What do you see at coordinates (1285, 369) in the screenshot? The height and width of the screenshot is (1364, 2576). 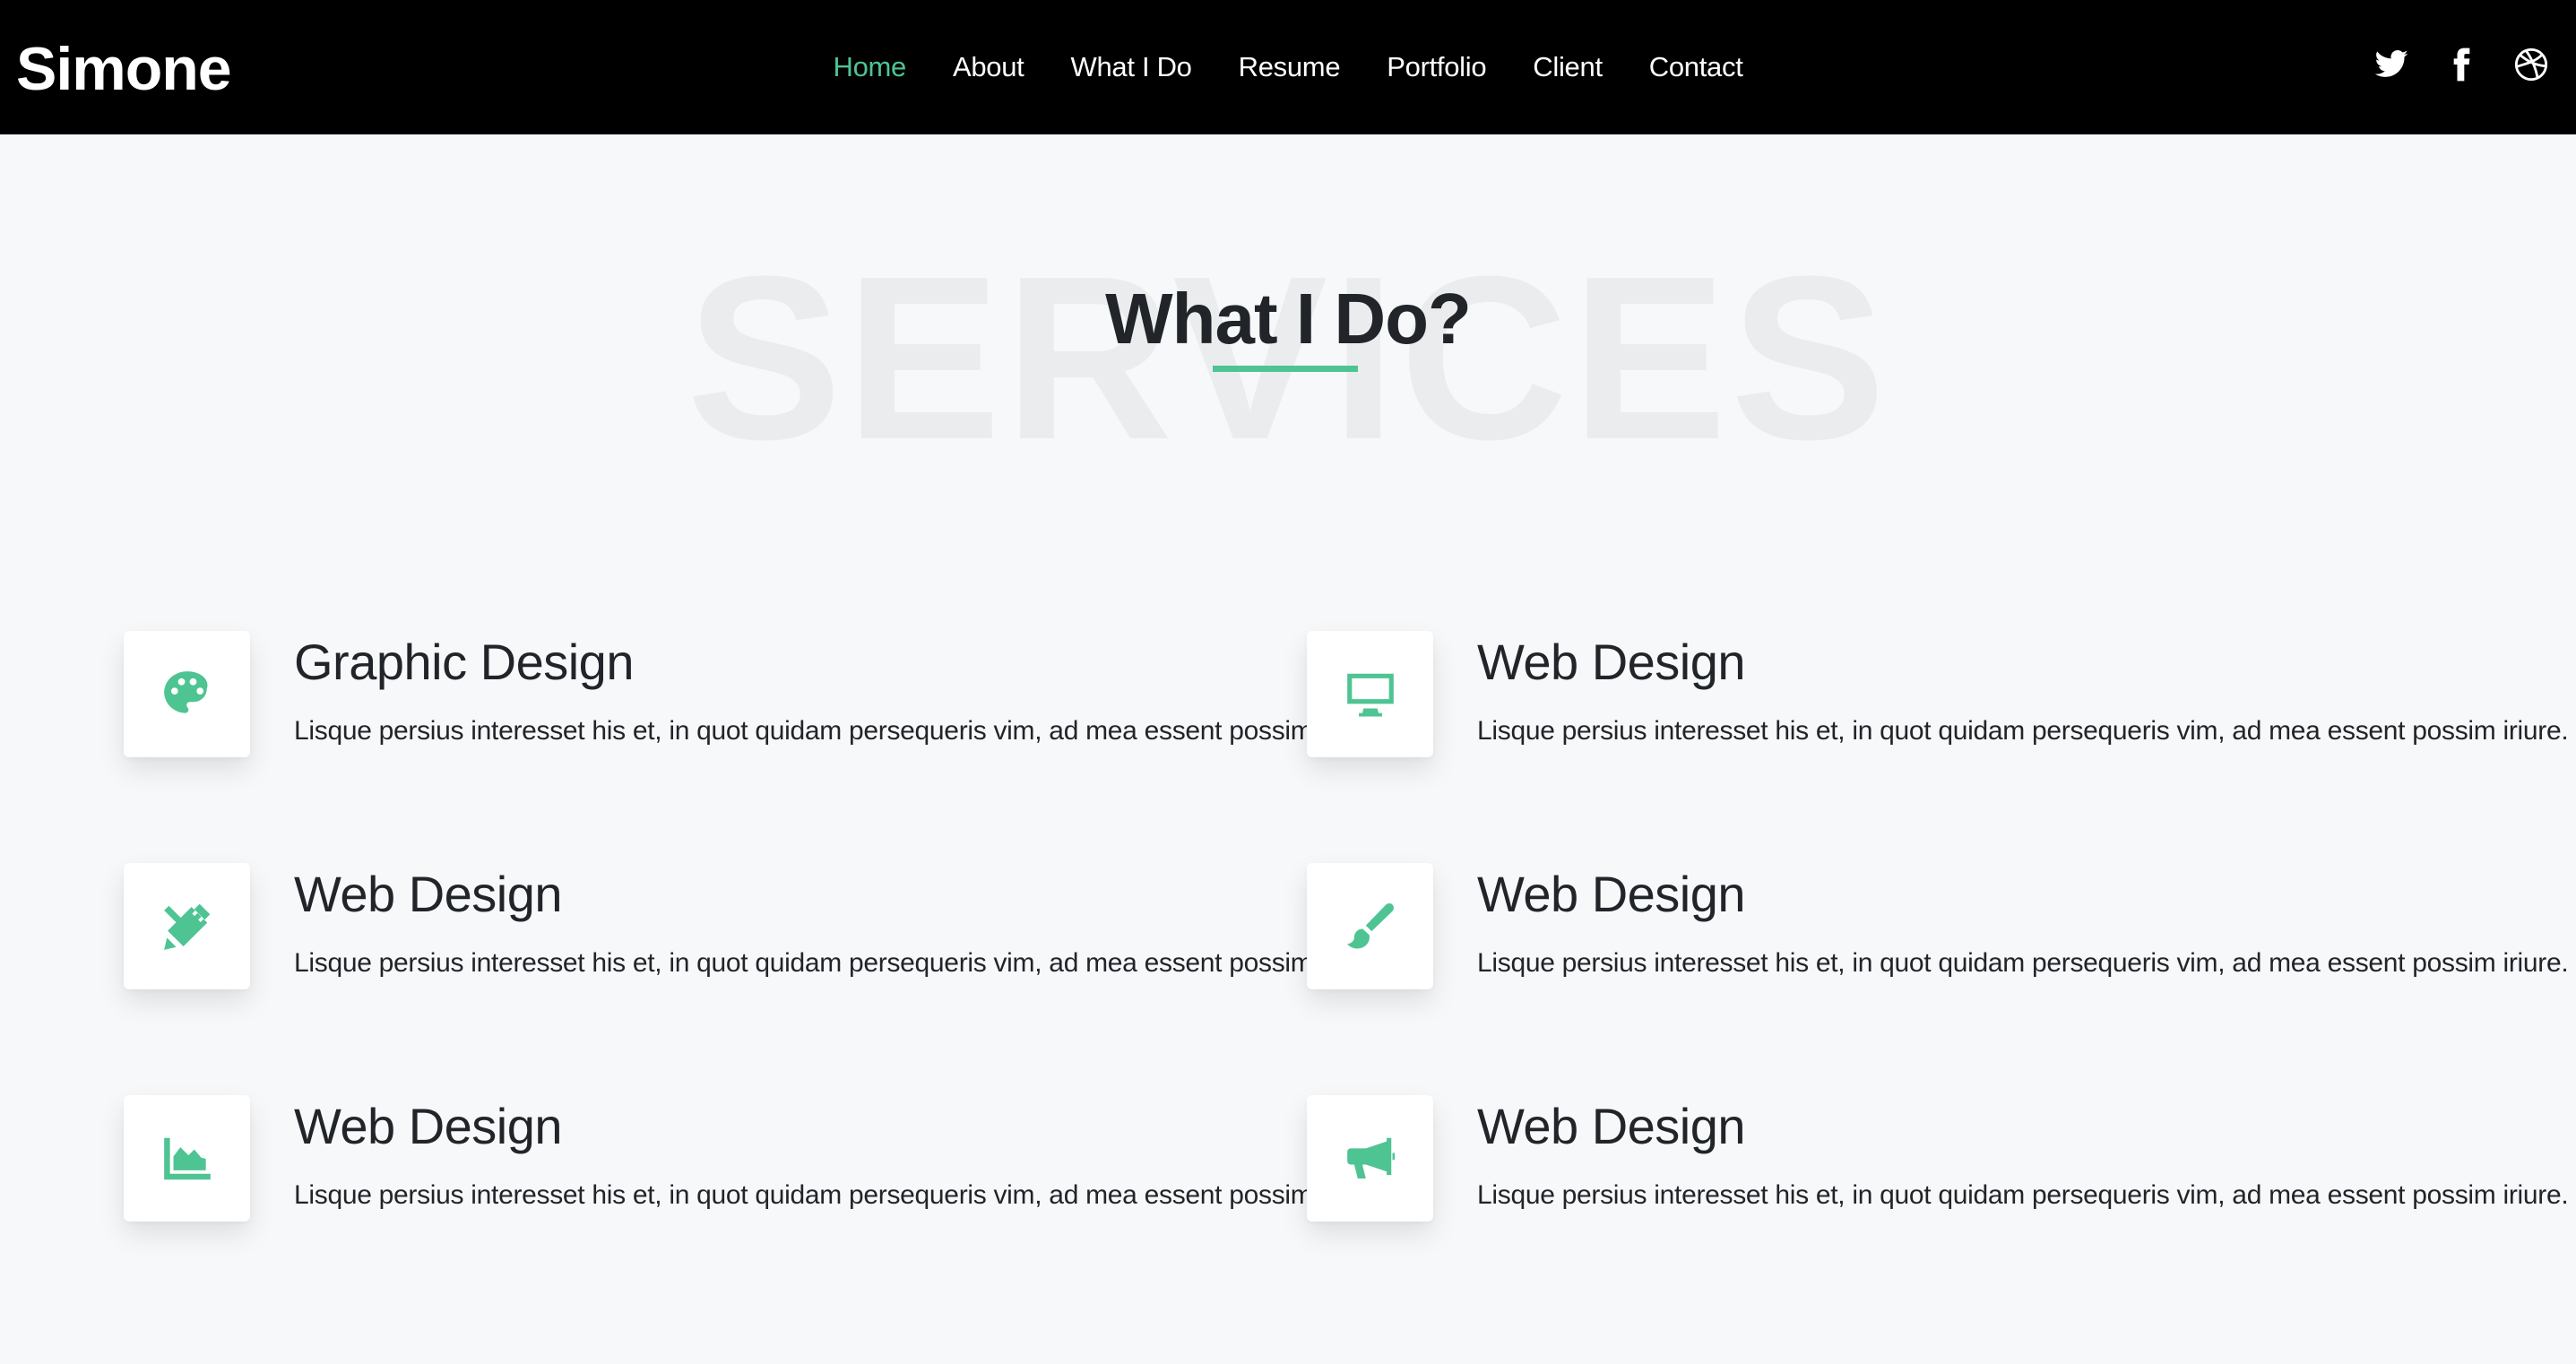 I see `title-underline` at bounding box center [1285, 369].